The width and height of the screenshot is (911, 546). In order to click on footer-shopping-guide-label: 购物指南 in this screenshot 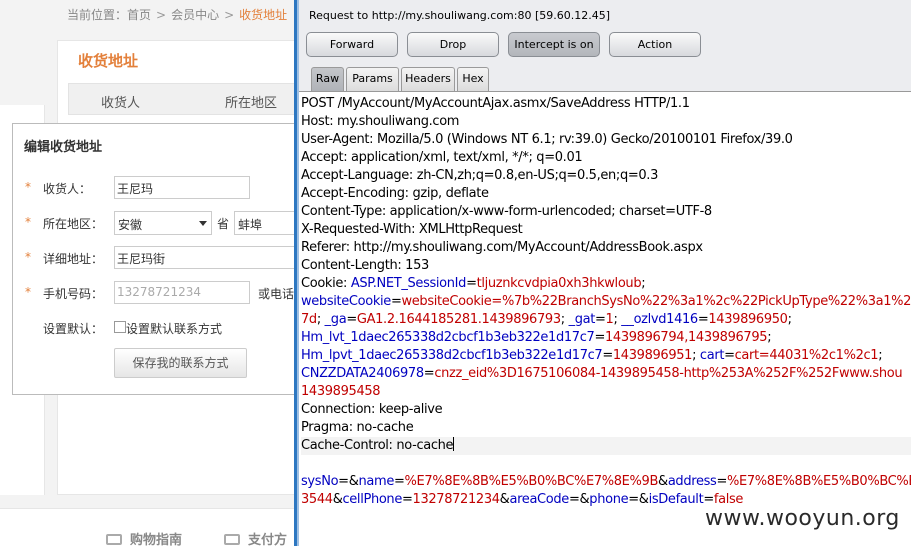, I will do `click(156, 539)`.